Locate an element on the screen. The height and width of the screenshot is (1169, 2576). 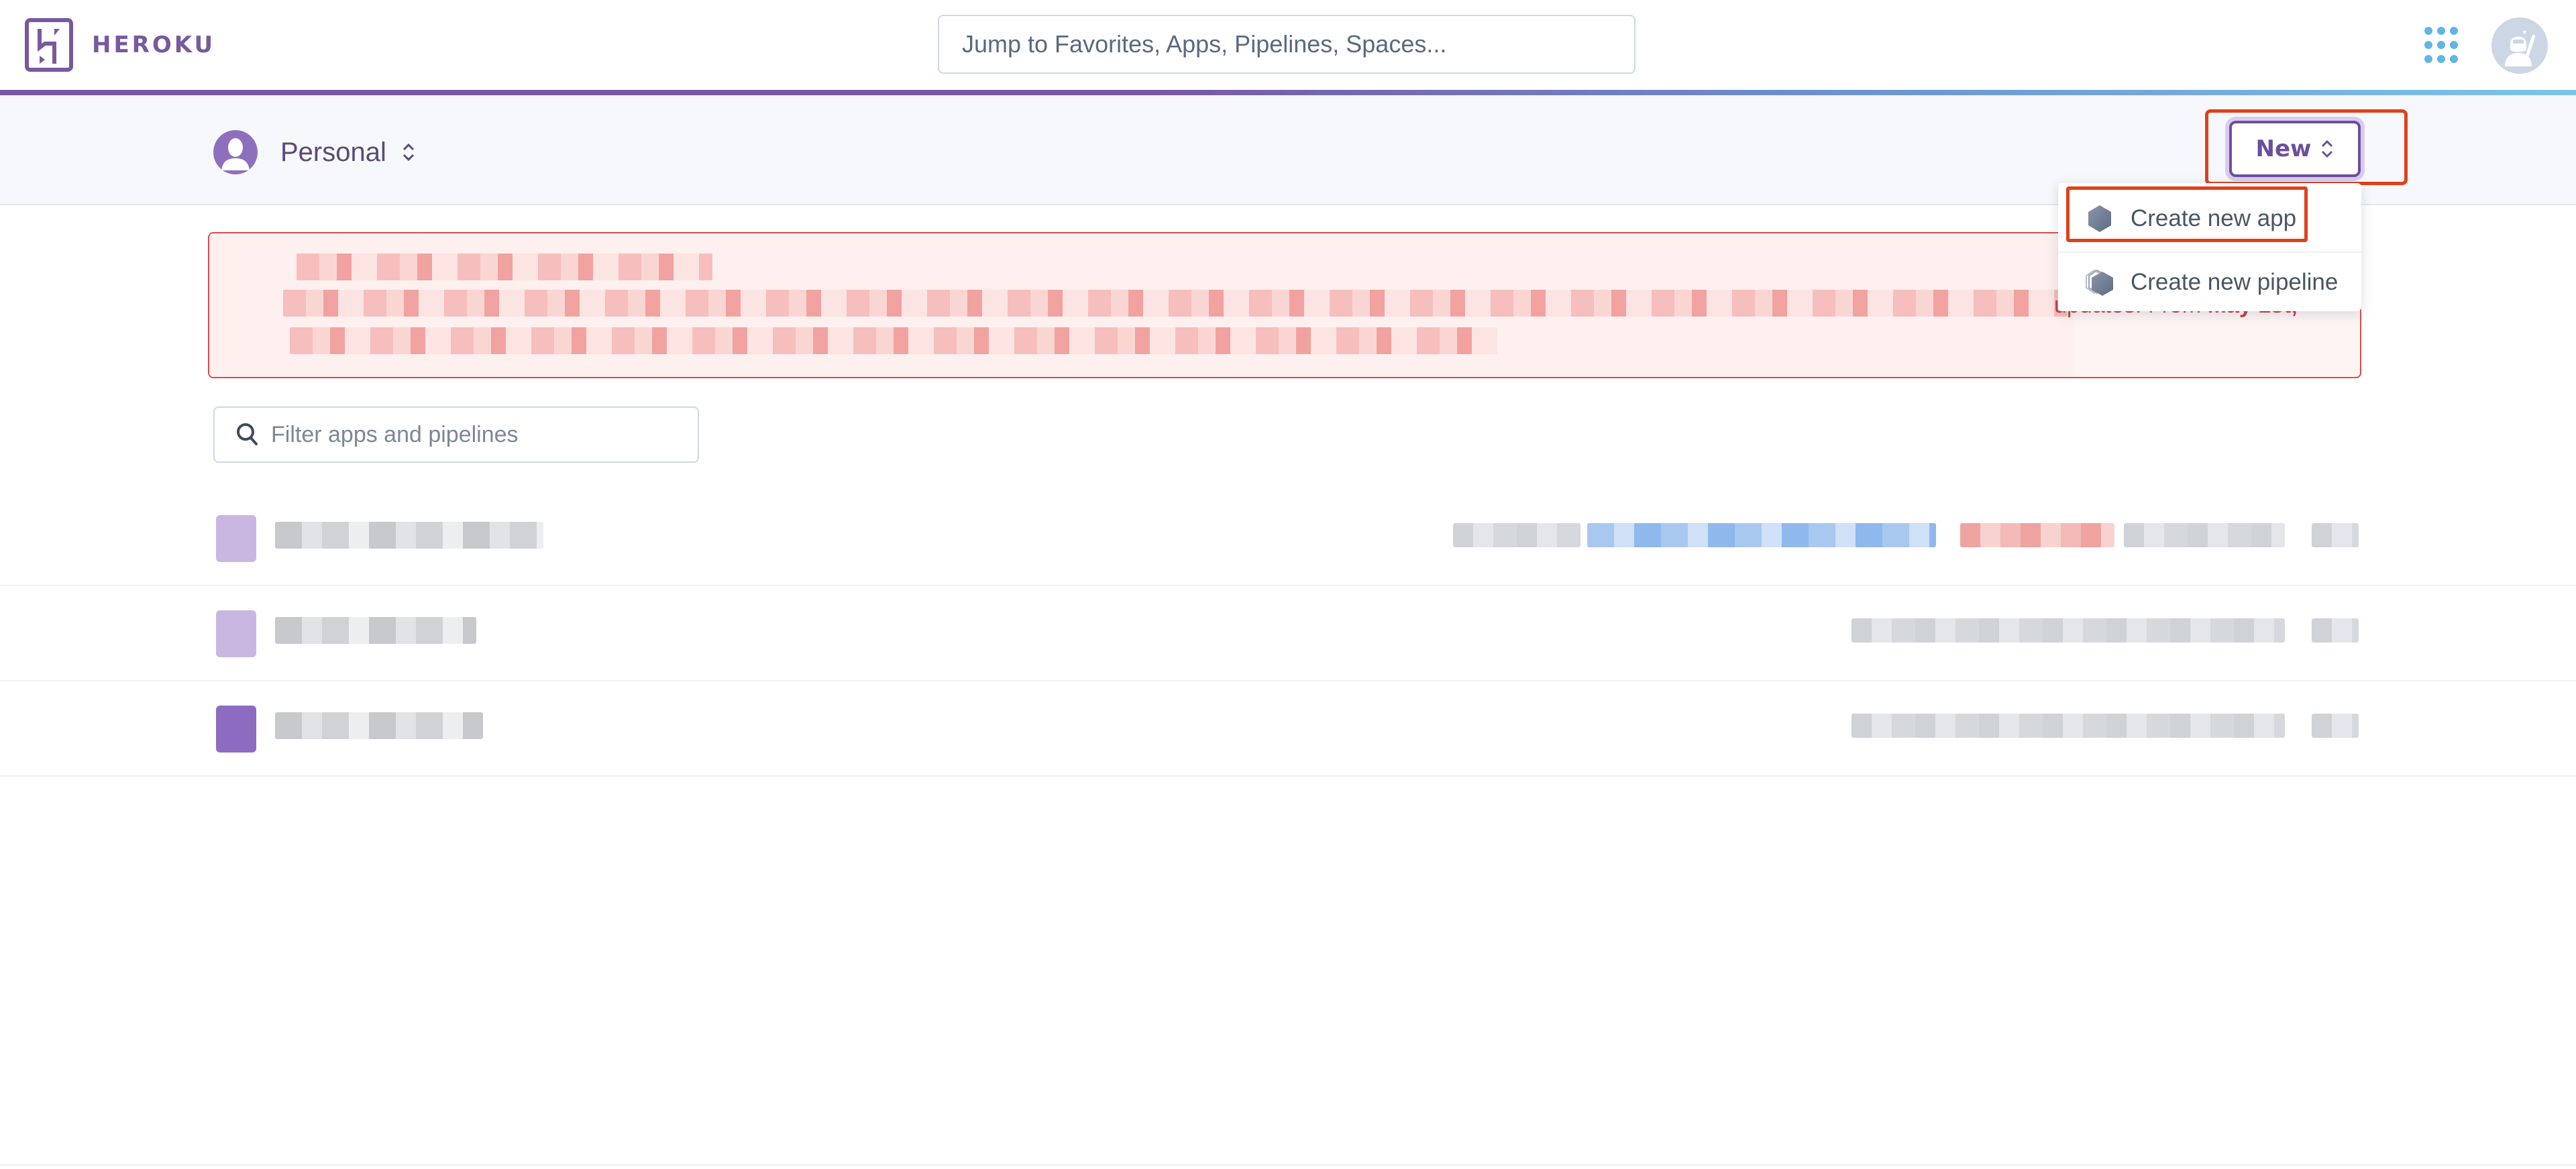
page-bottom-divider is located at coordinates (1288, 1165).